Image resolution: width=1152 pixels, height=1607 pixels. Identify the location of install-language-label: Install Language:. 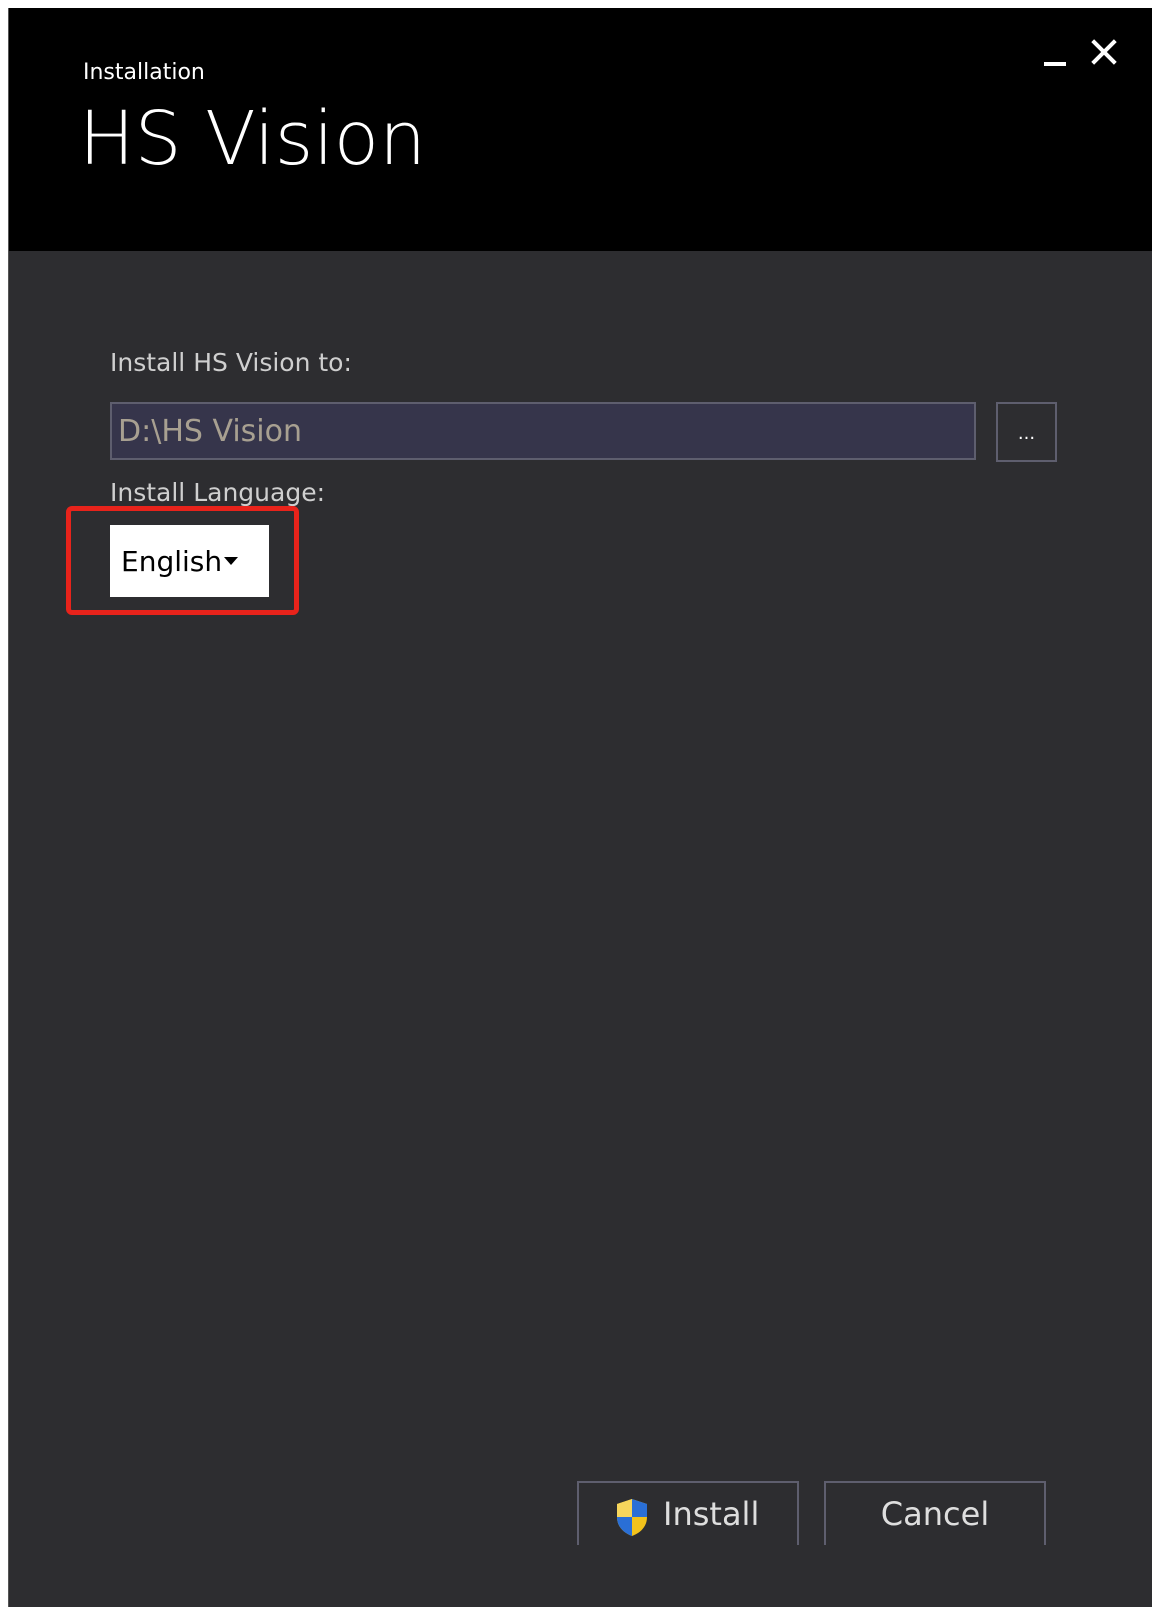
(218, 492).